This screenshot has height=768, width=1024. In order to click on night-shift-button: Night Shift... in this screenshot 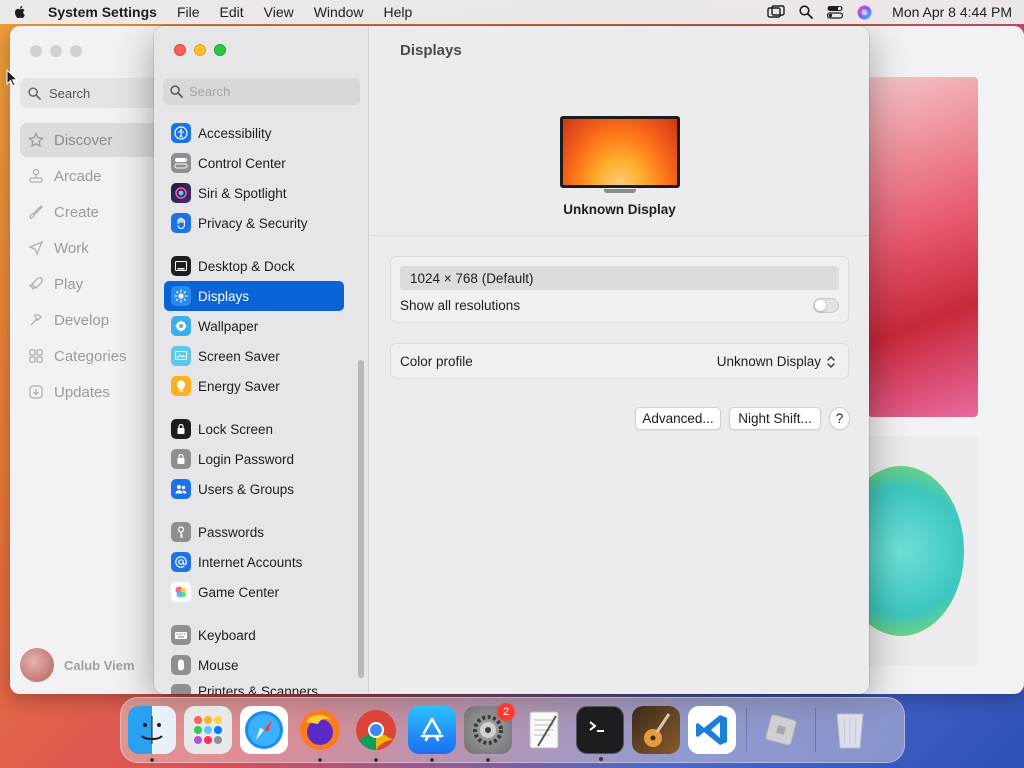, I will do `click(775, 418)`.